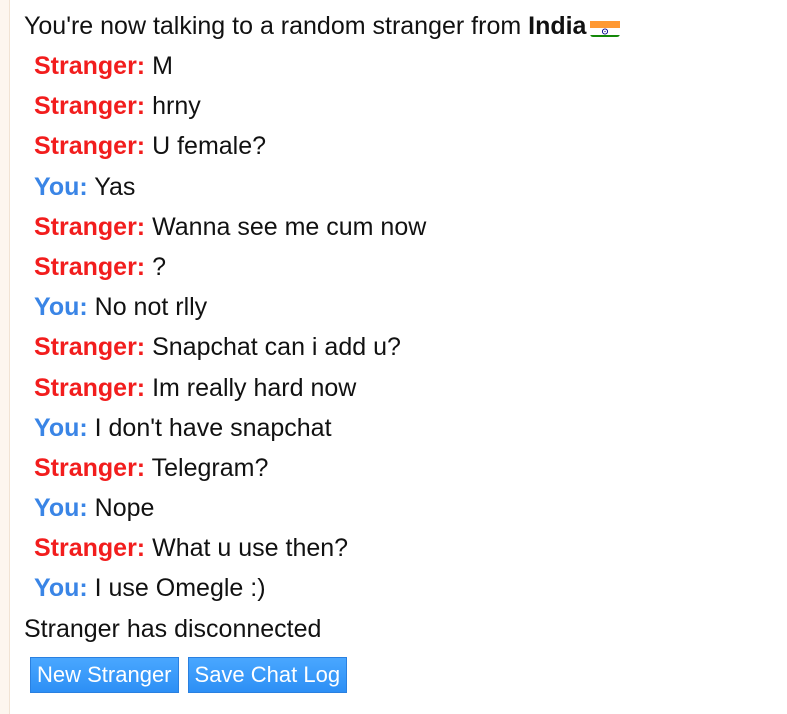  What do you see at coordinates (151, 307) in the screenshot?
I see `message-text: No not rlly` at bounding box center [151, 307].